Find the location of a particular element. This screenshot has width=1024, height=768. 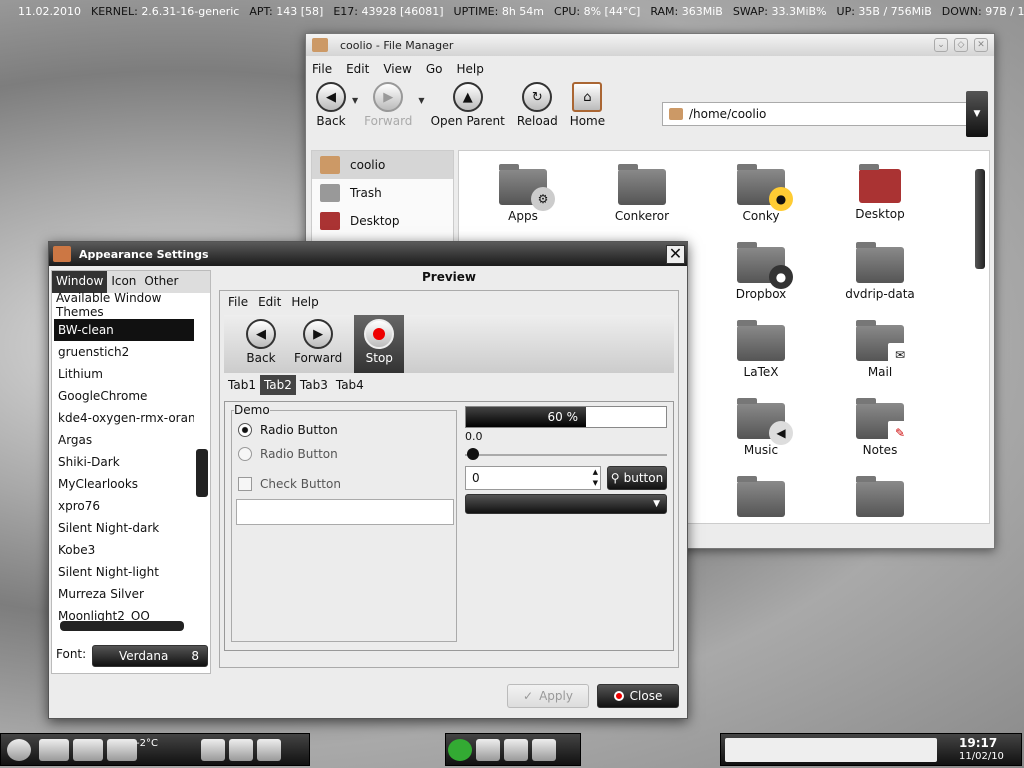

app-launcher-icon is located at coordinates (212, 750).